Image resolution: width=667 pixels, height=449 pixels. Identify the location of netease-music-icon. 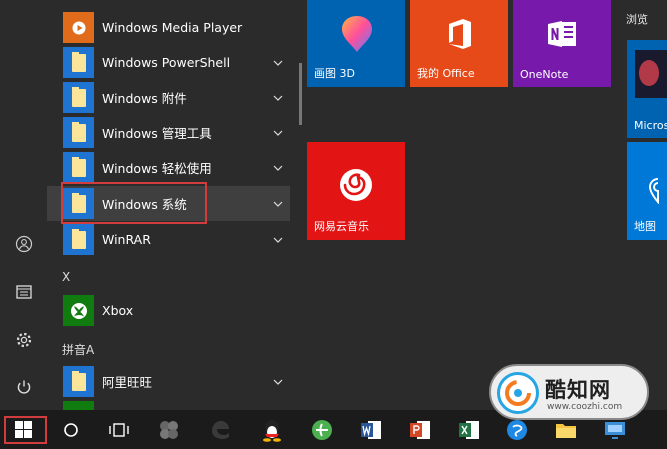
(356, 185).